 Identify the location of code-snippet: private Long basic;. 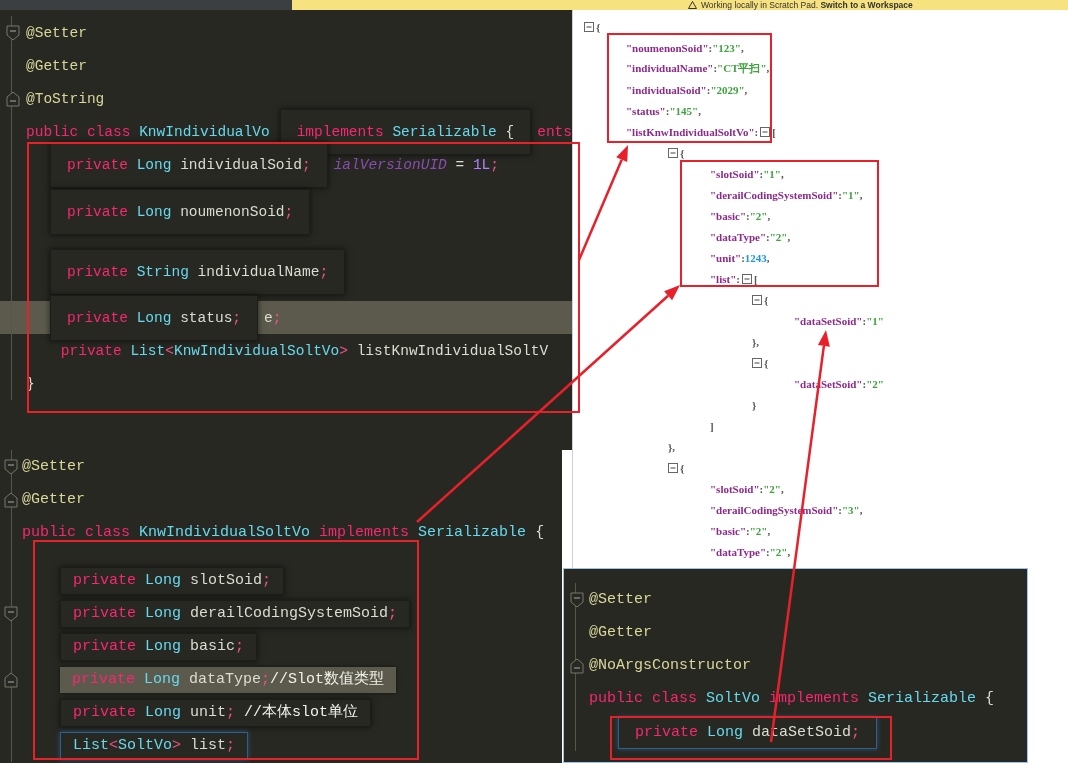
(159, 646).